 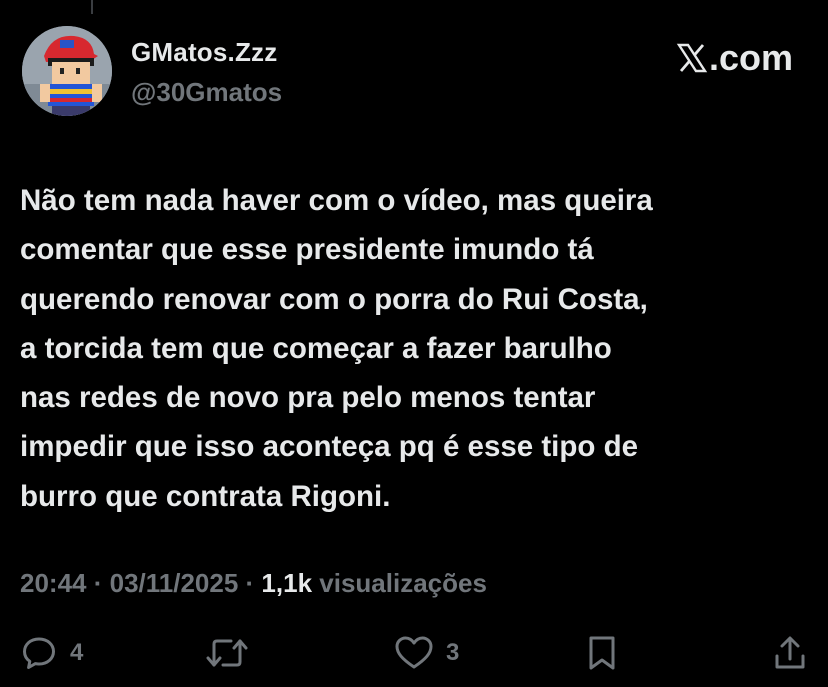 What do you see at coordinates (750, 57) in the screenshot?
I see `brand-domain-label: .com` at bounding box center [750, 57].